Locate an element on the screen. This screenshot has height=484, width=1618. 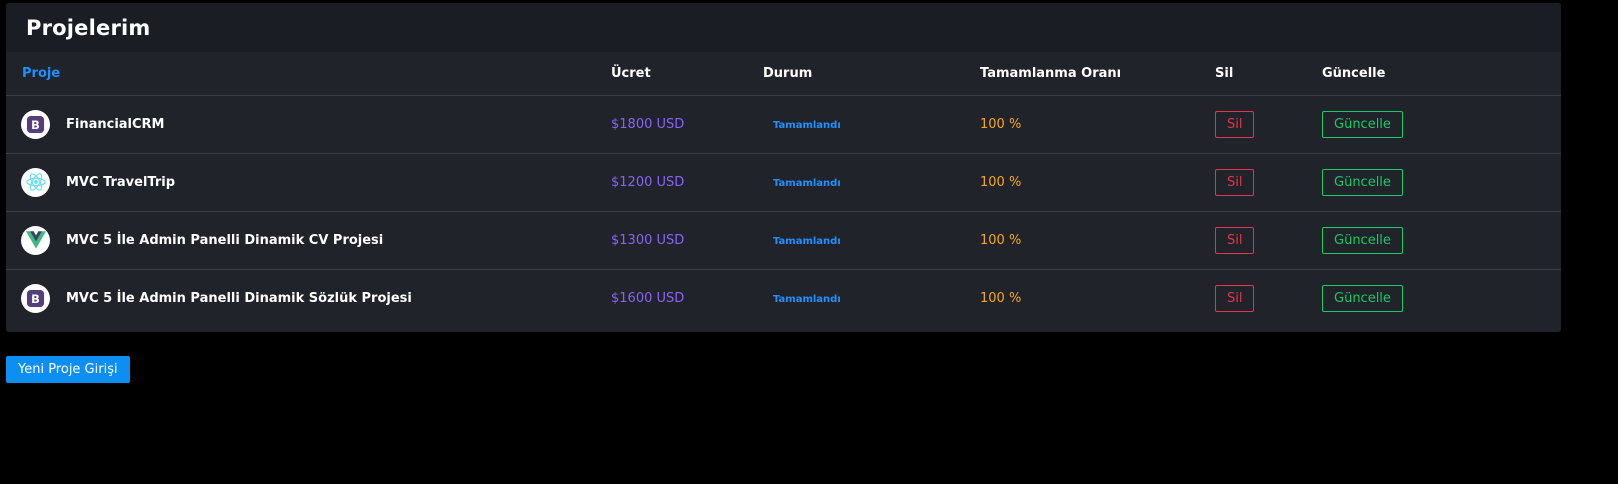
project-price: $1200 USD is located at coordinates (648, 182).